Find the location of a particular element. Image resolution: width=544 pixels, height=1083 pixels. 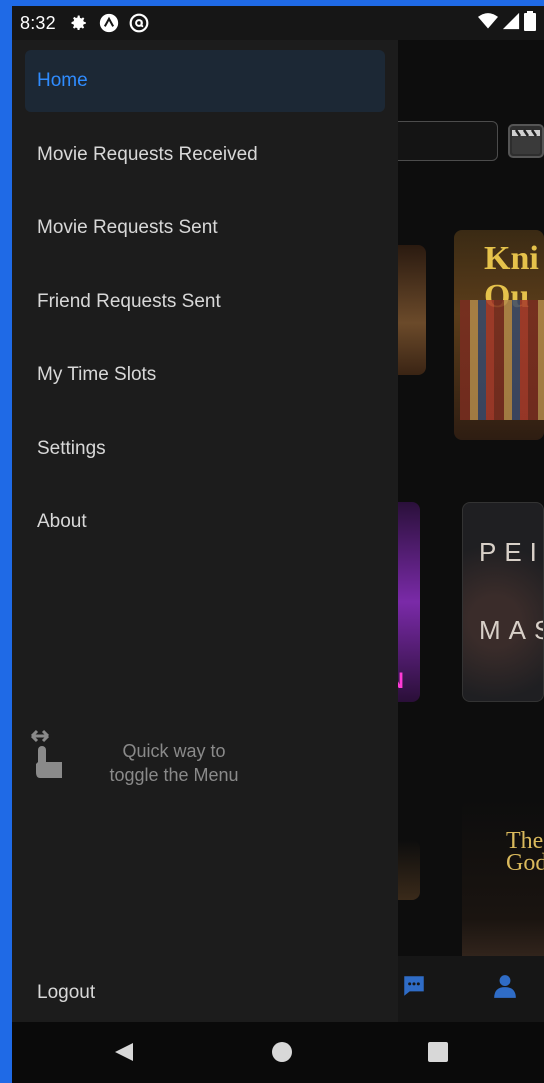

back-icon is located at coordinates (124, 1052).